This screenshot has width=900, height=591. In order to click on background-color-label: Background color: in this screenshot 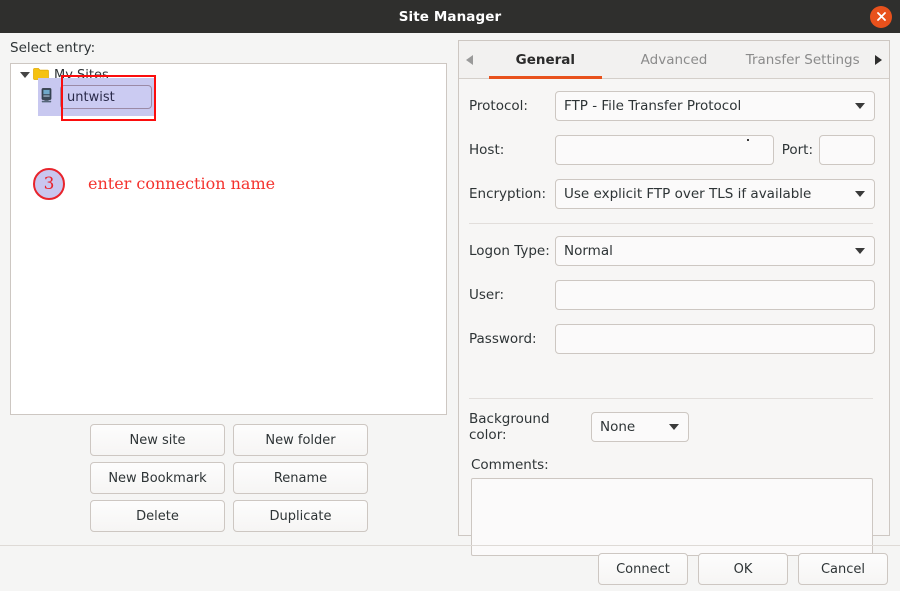, I will do `click(509, 427)`.